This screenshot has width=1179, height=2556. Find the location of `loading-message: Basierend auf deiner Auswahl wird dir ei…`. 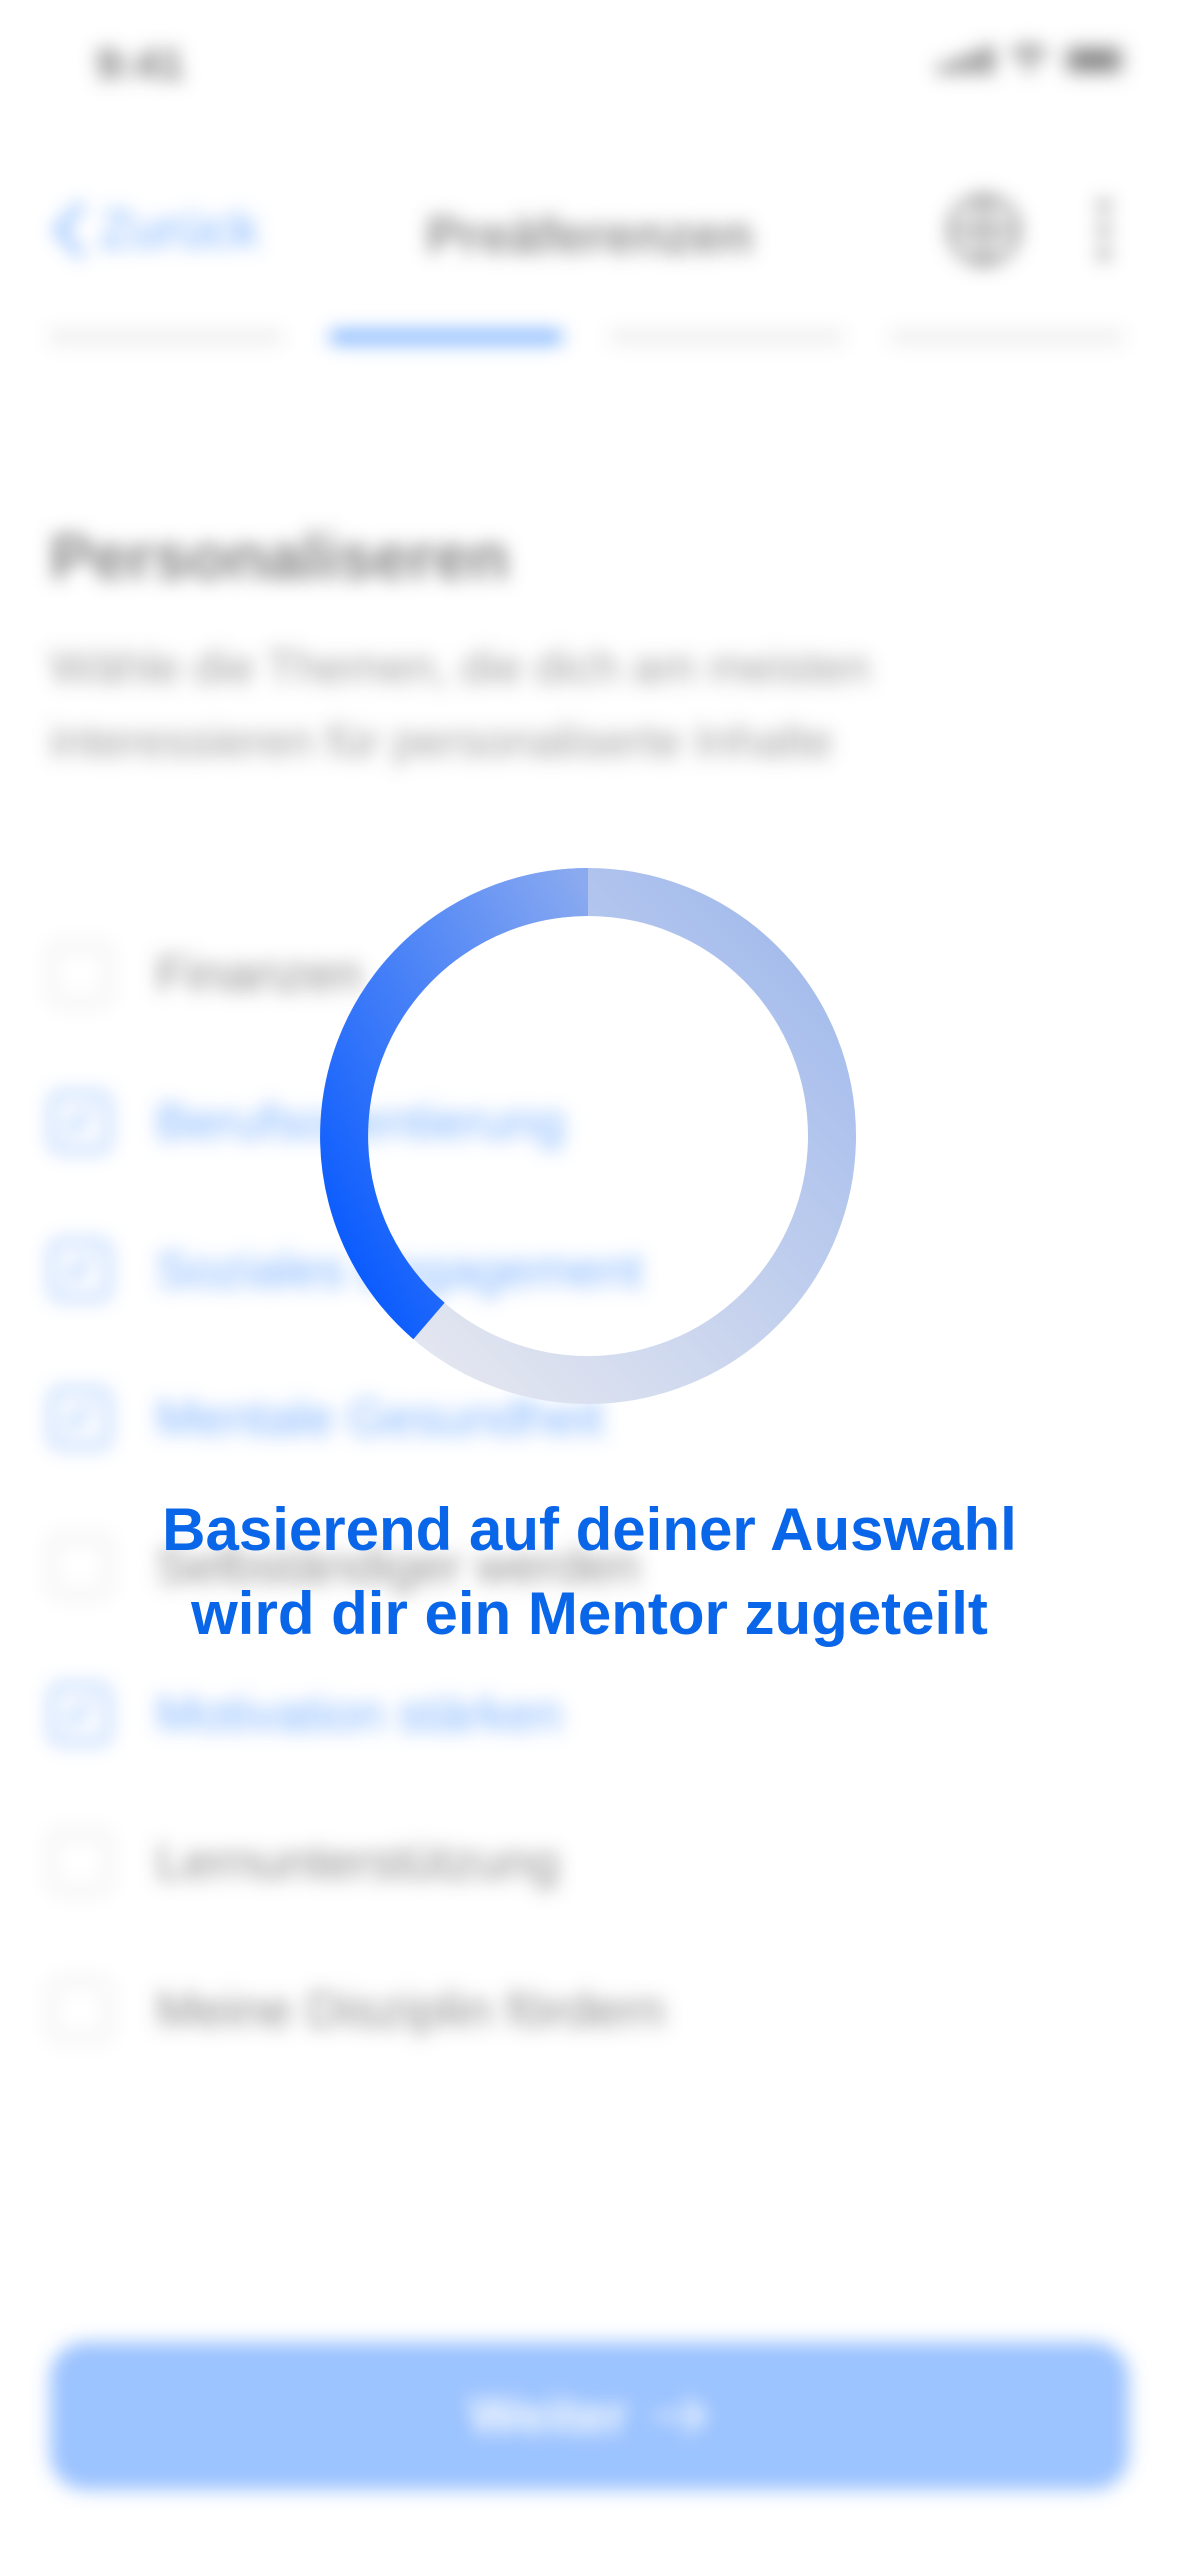

loading-message: Basierend auf deiner Auswahl wird dir ei… is located at coordinates (589, 1572).